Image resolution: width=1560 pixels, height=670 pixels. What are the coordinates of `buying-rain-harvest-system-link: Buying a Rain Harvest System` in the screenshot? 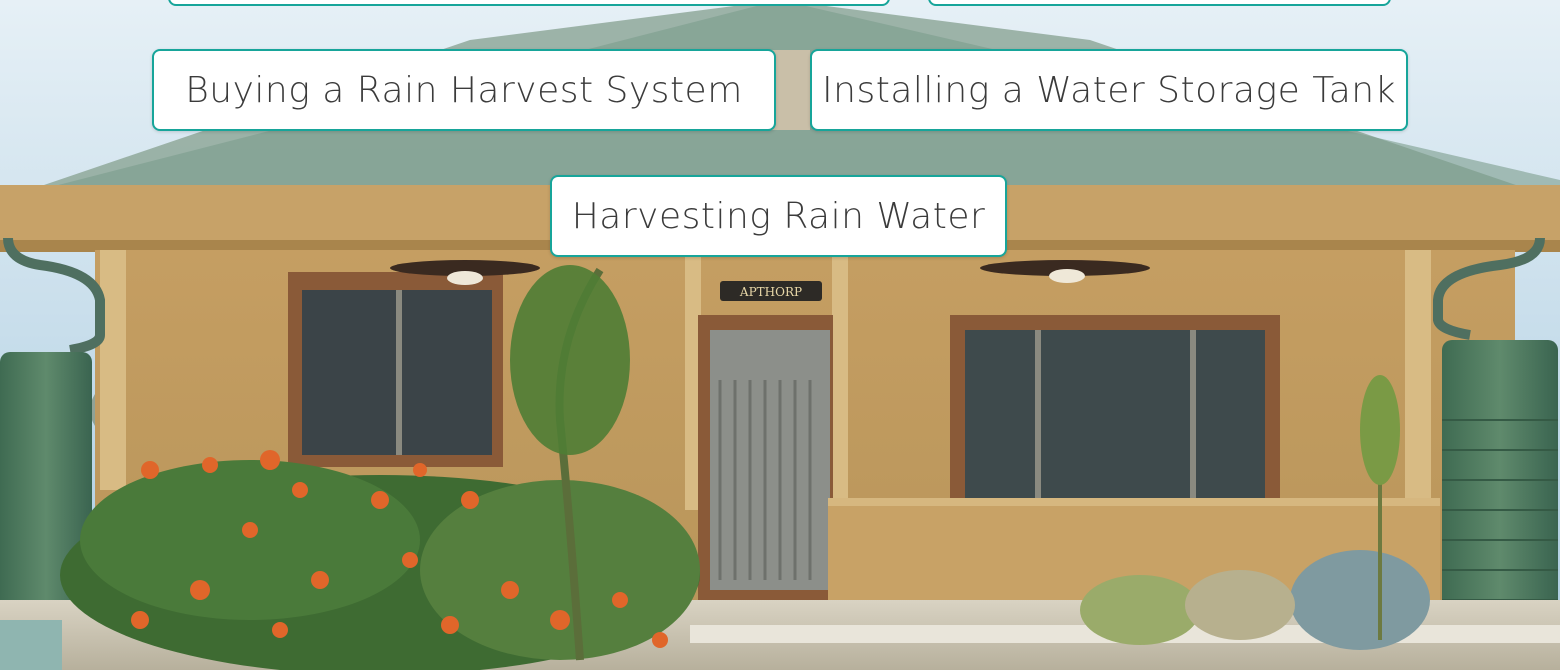 It's located at (464, 90).